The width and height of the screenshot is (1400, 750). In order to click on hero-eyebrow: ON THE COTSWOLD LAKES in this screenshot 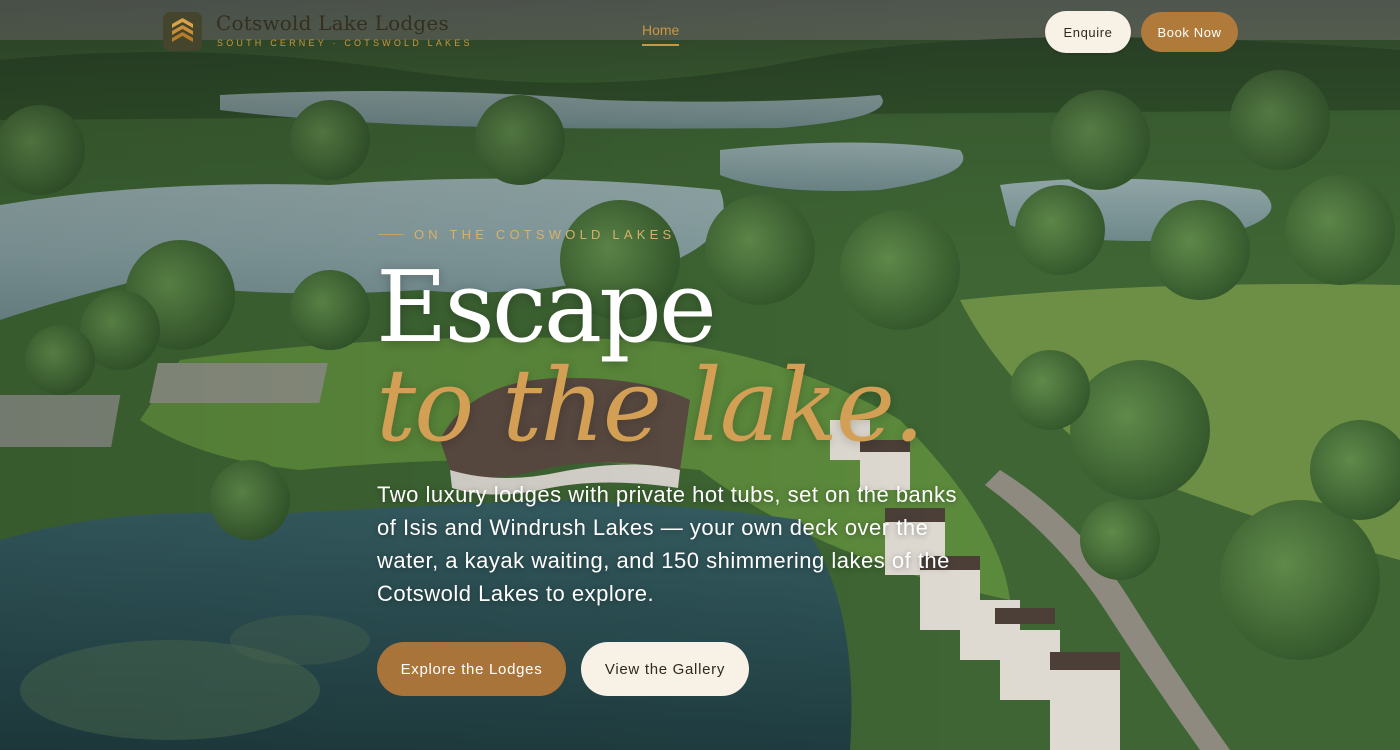, I will do `click(545, 234)`.